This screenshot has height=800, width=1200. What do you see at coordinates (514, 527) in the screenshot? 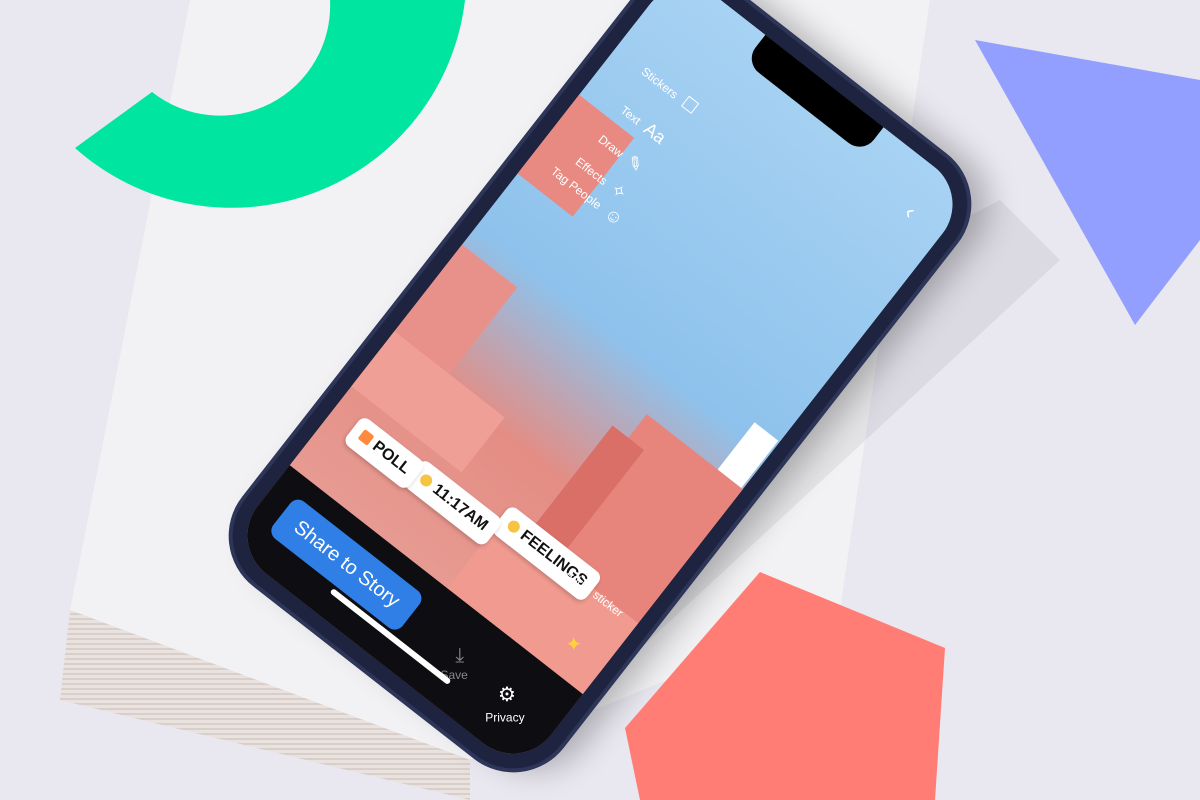
I see `smiley-icon` at bounding box center [514, 527].